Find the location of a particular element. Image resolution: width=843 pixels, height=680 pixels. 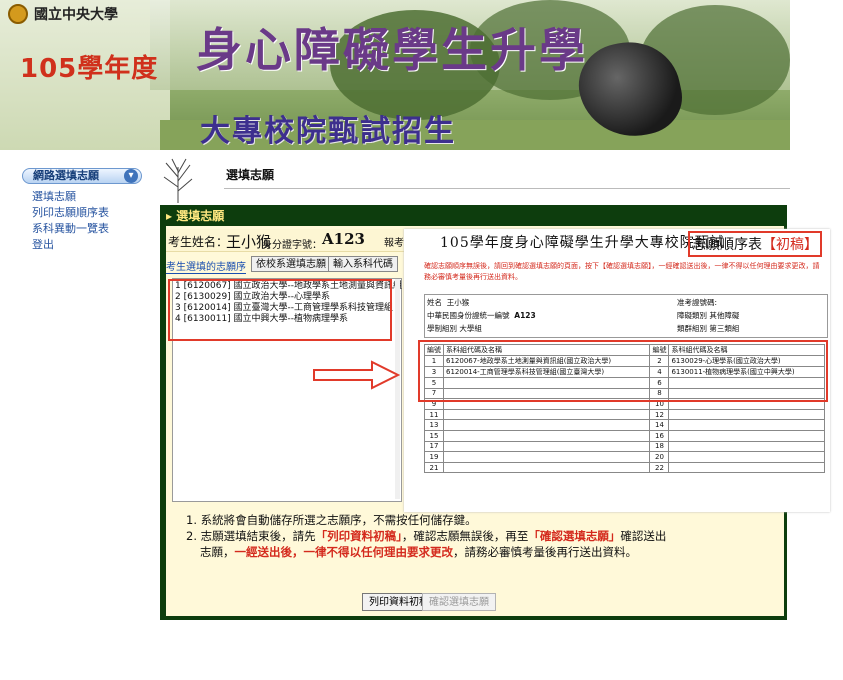

table-row: 19 20 is located at coordinates (624, 457).